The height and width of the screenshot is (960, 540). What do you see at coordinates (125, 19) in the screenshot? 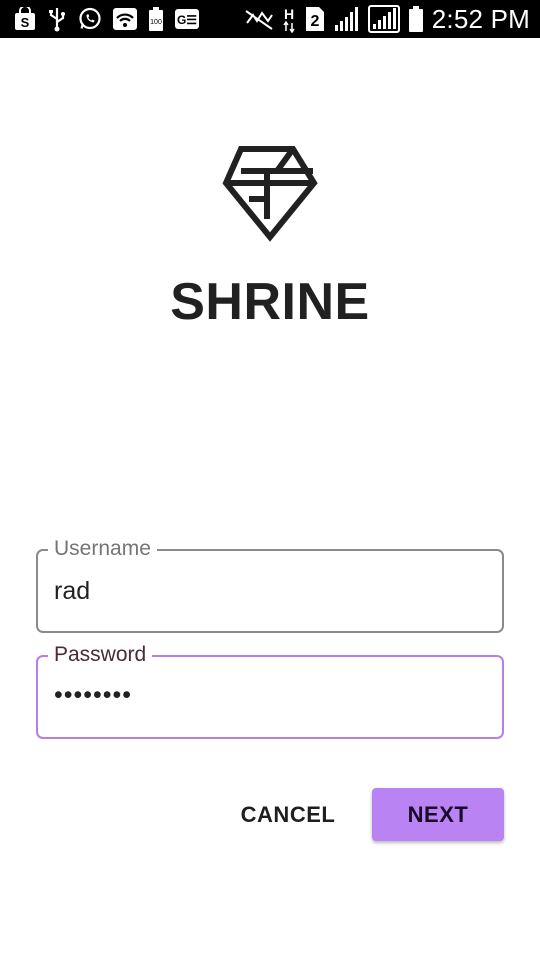
I see `wifi-icon` at bounding box center [125, 19].